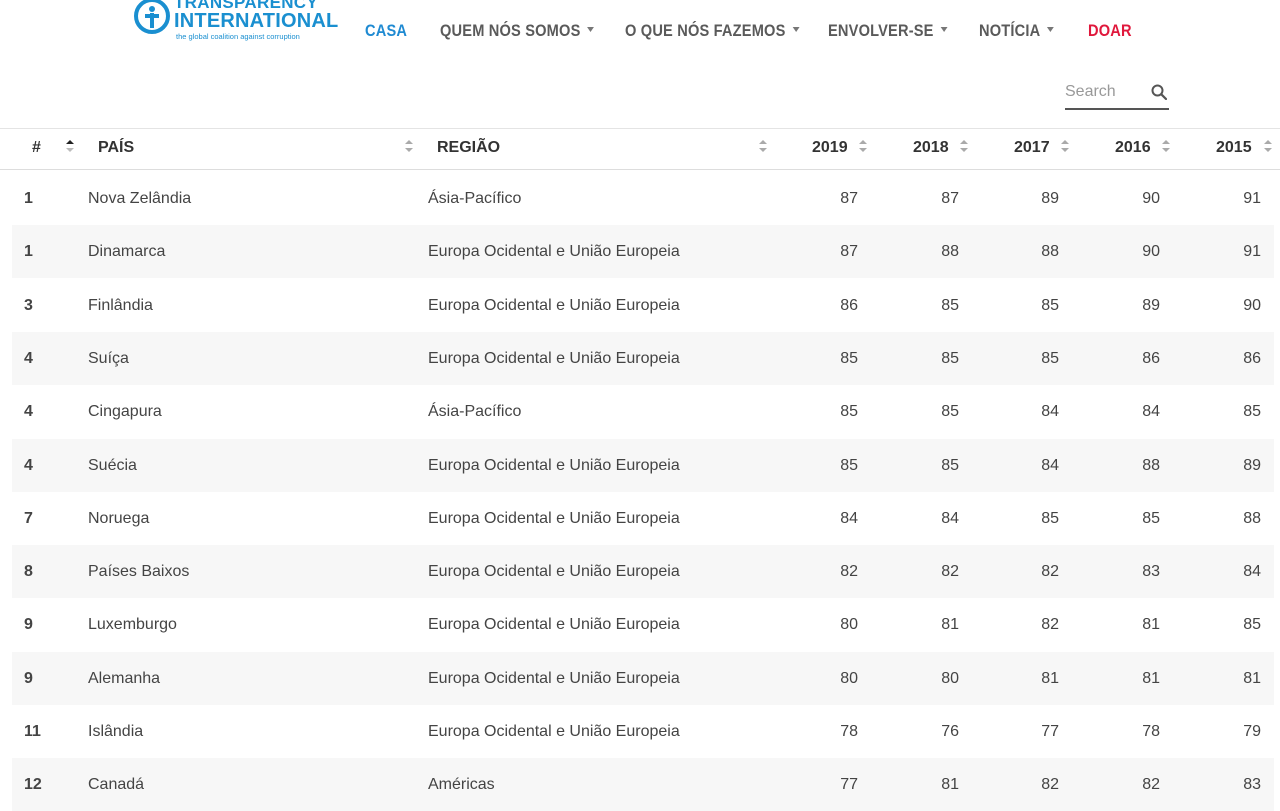 The width and height of the screenshot is (1280, 811). I want to click on nav-home-label: CASA, so click(386, 30).